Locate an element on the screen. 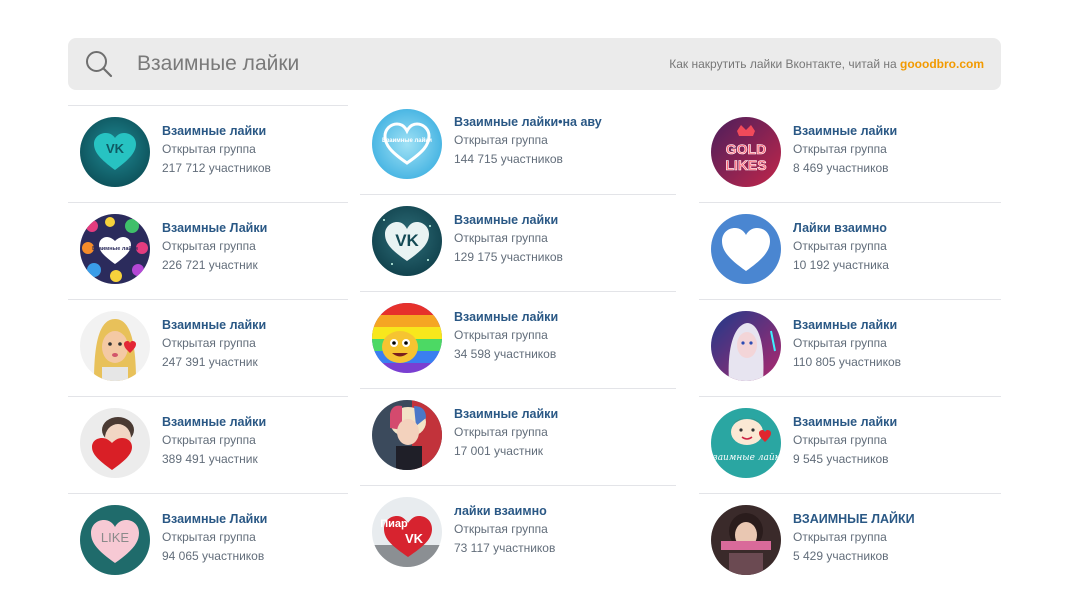 The width and height of the screenshot is (1080, 603). group-name: Лайки взаимно is located at coordinates (841, 228).